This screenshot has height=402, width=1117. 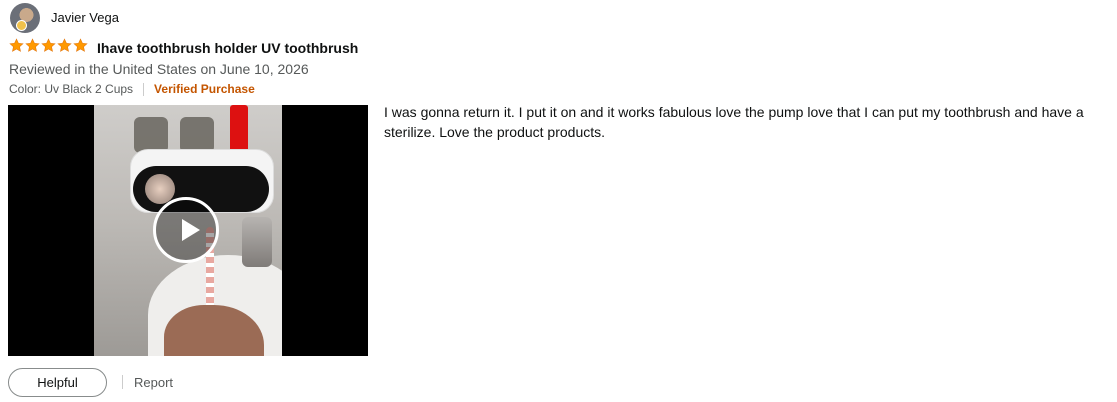 I want to click on reviewer-avatar, so click(x=25, y=18).